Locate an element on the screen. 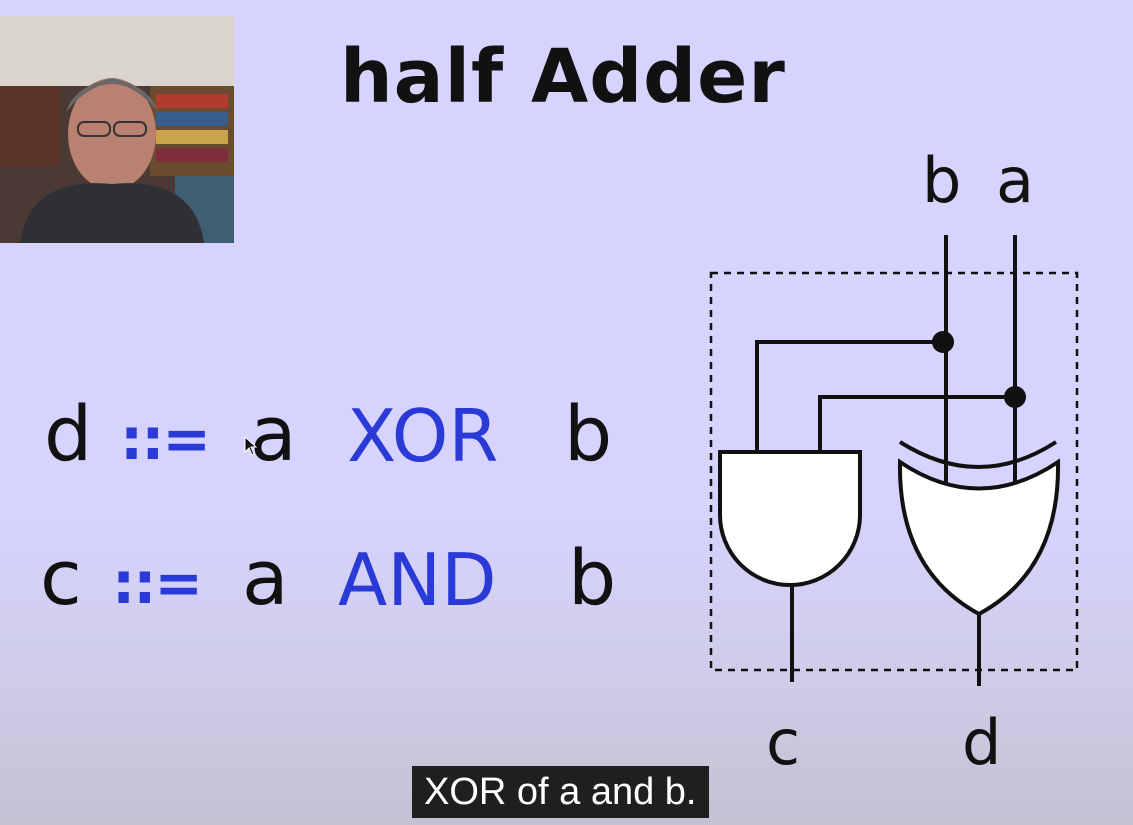  input-label-b: b is located at coordinates (942, 180).